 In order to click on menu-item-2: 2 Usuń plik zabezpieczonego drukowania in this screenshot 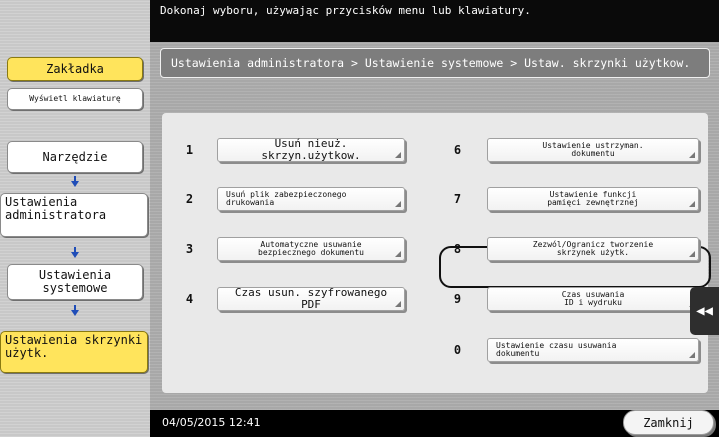, I will do `click(292, 199)`.